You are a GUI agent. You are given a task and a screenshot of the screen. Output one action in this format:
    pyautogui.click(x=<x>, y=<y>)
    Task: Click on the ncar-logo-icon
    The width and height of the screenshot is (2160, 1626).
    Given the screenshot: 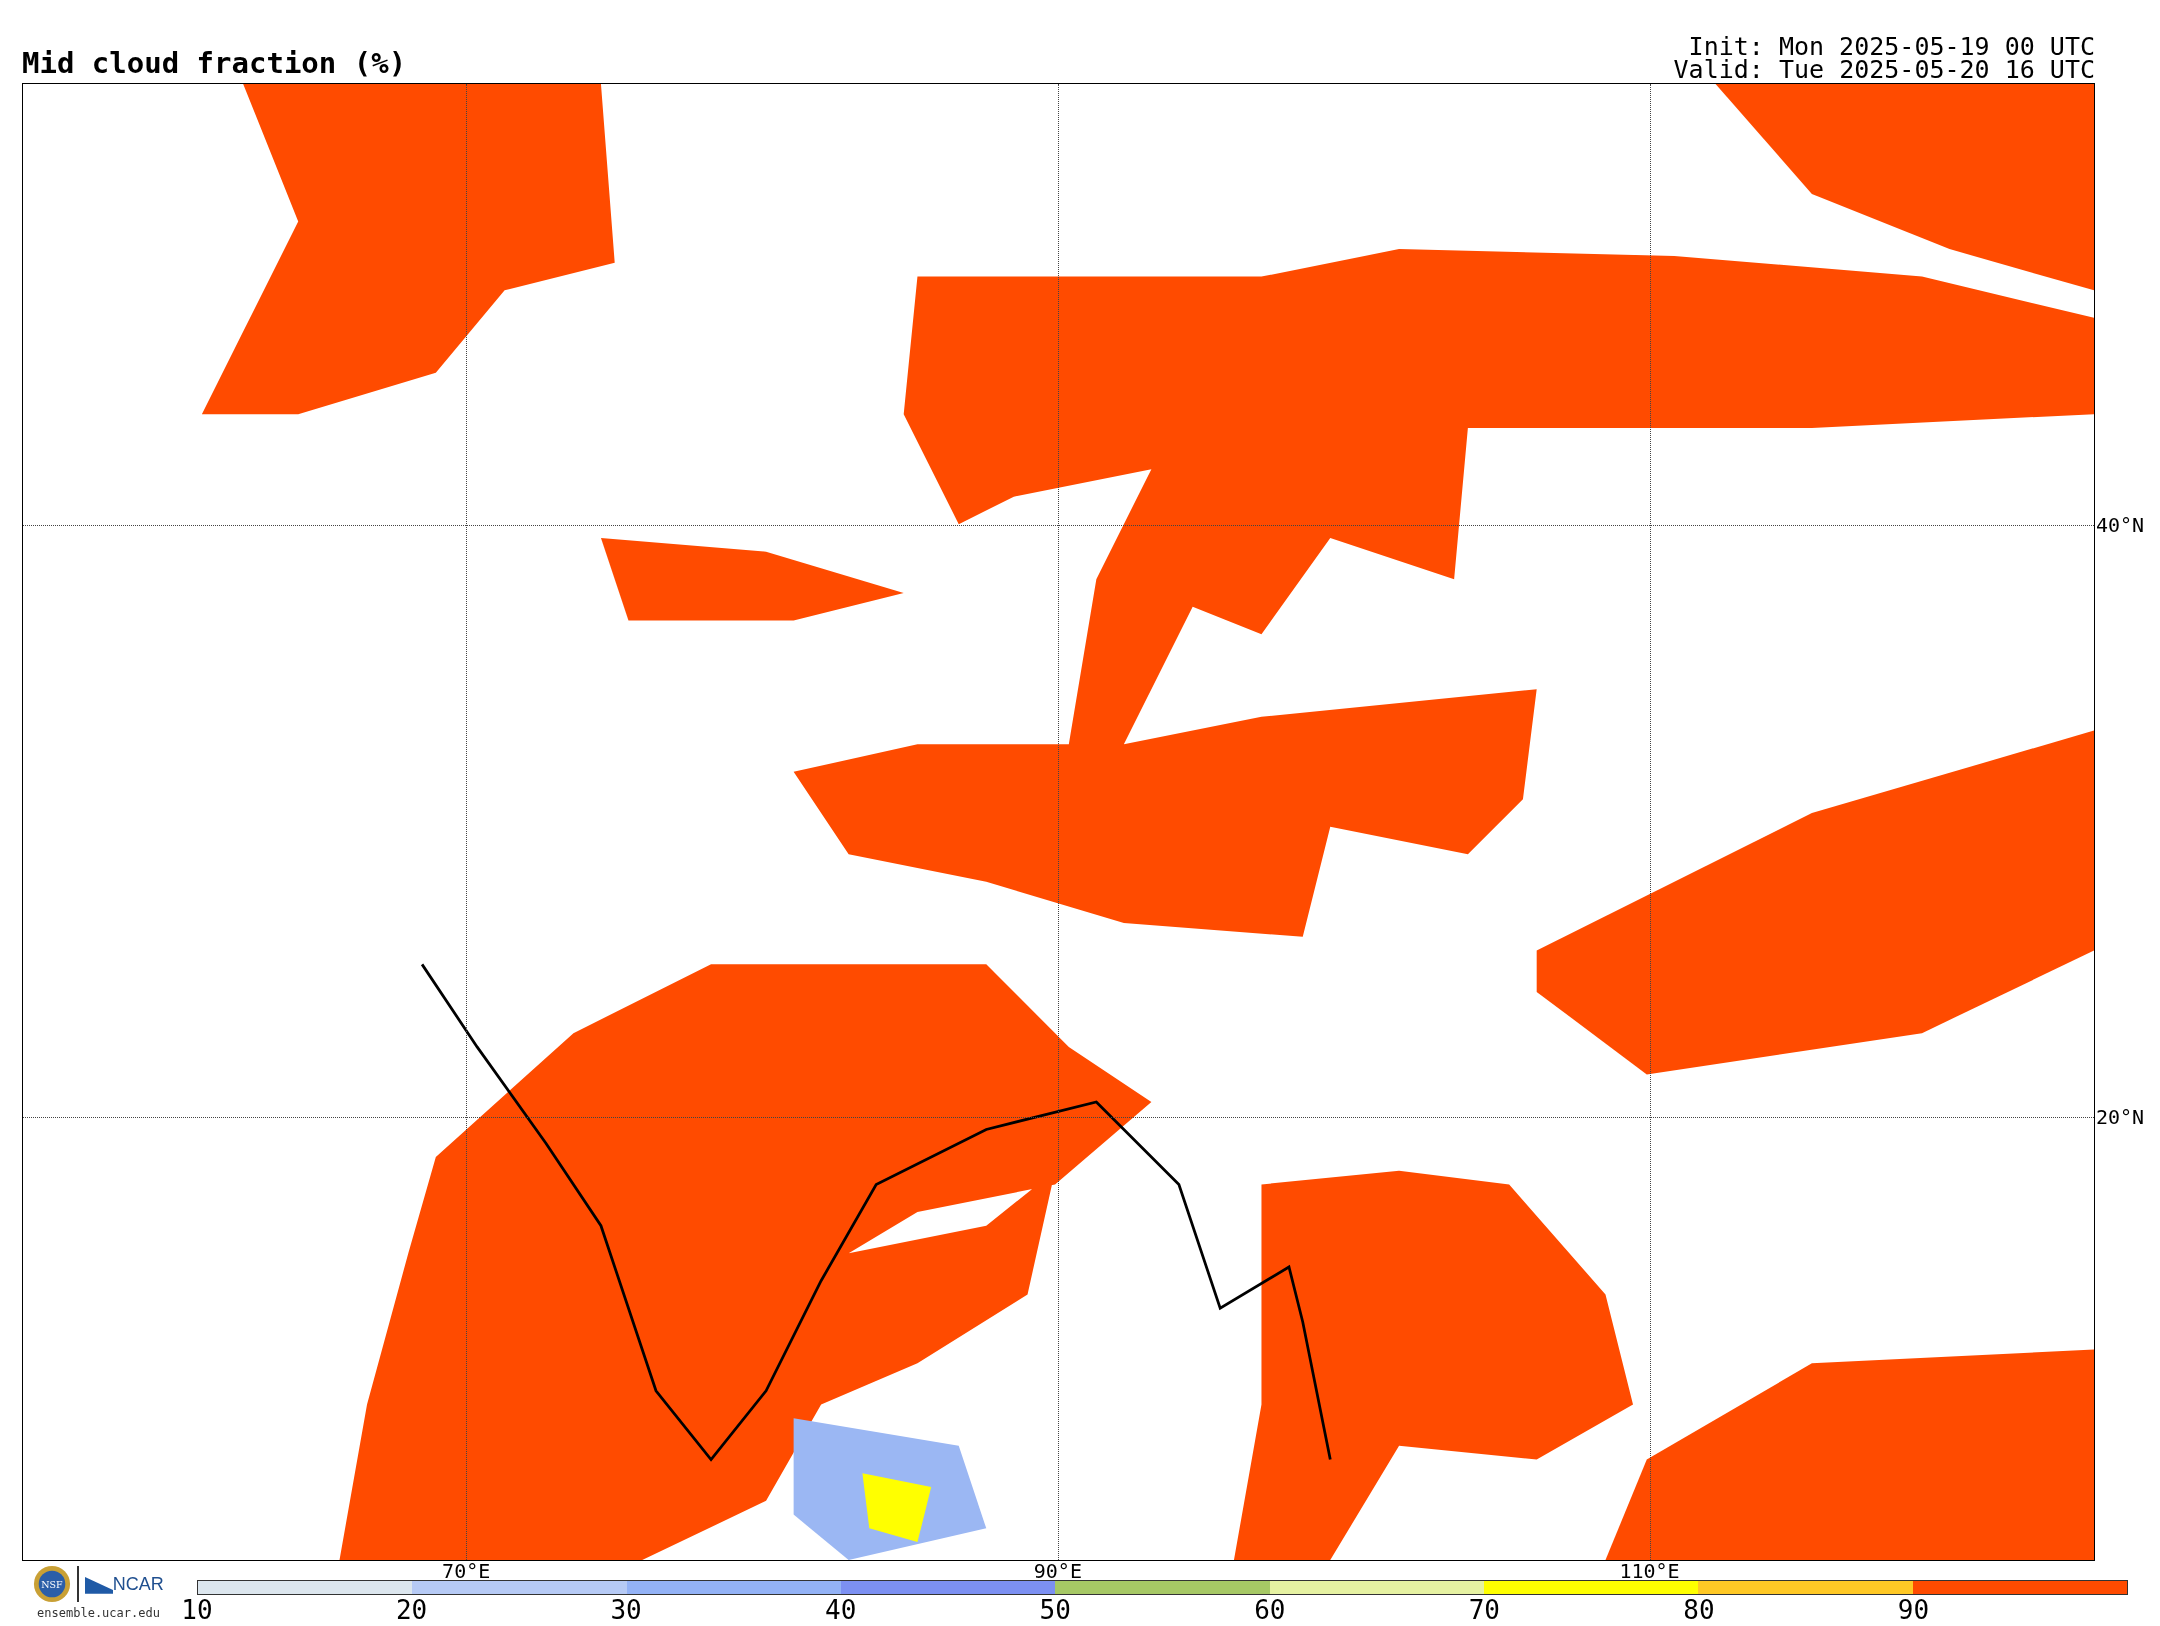 What is the action you would take?
    pyautogui.click(x=98, y=1584)
    